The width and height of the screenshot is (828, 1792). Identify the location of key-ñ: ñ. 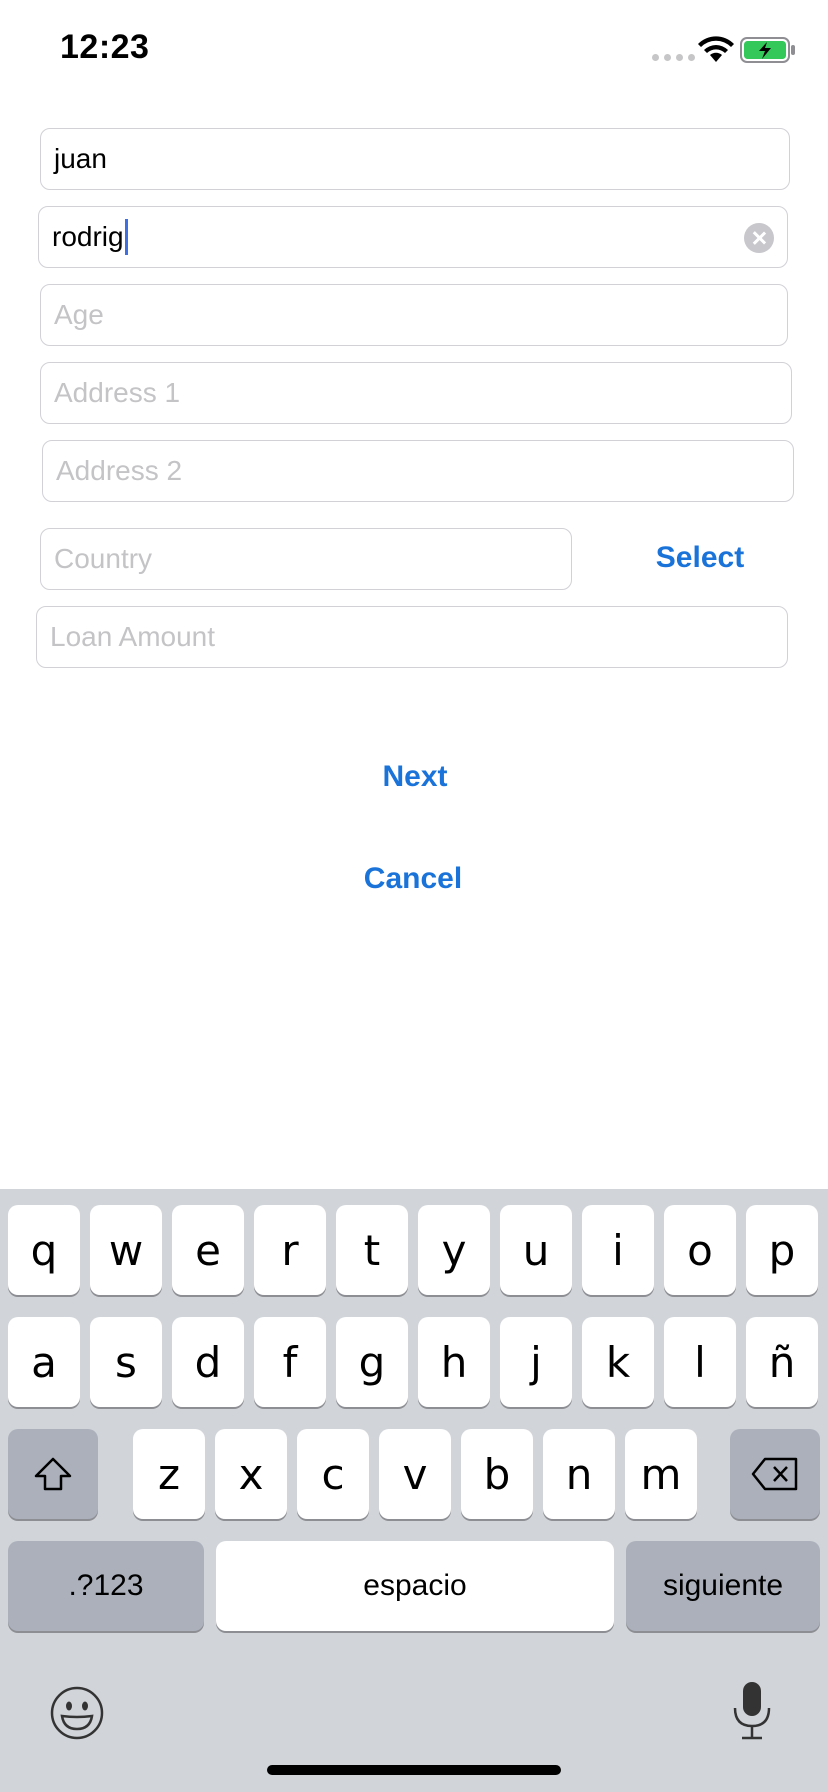
(782, 1362).